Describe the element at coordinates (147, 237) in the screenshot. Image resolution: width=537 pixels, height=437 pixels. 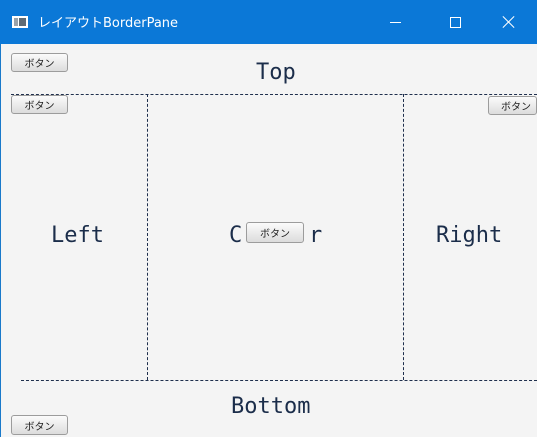
I see `left-region-border` at that location.